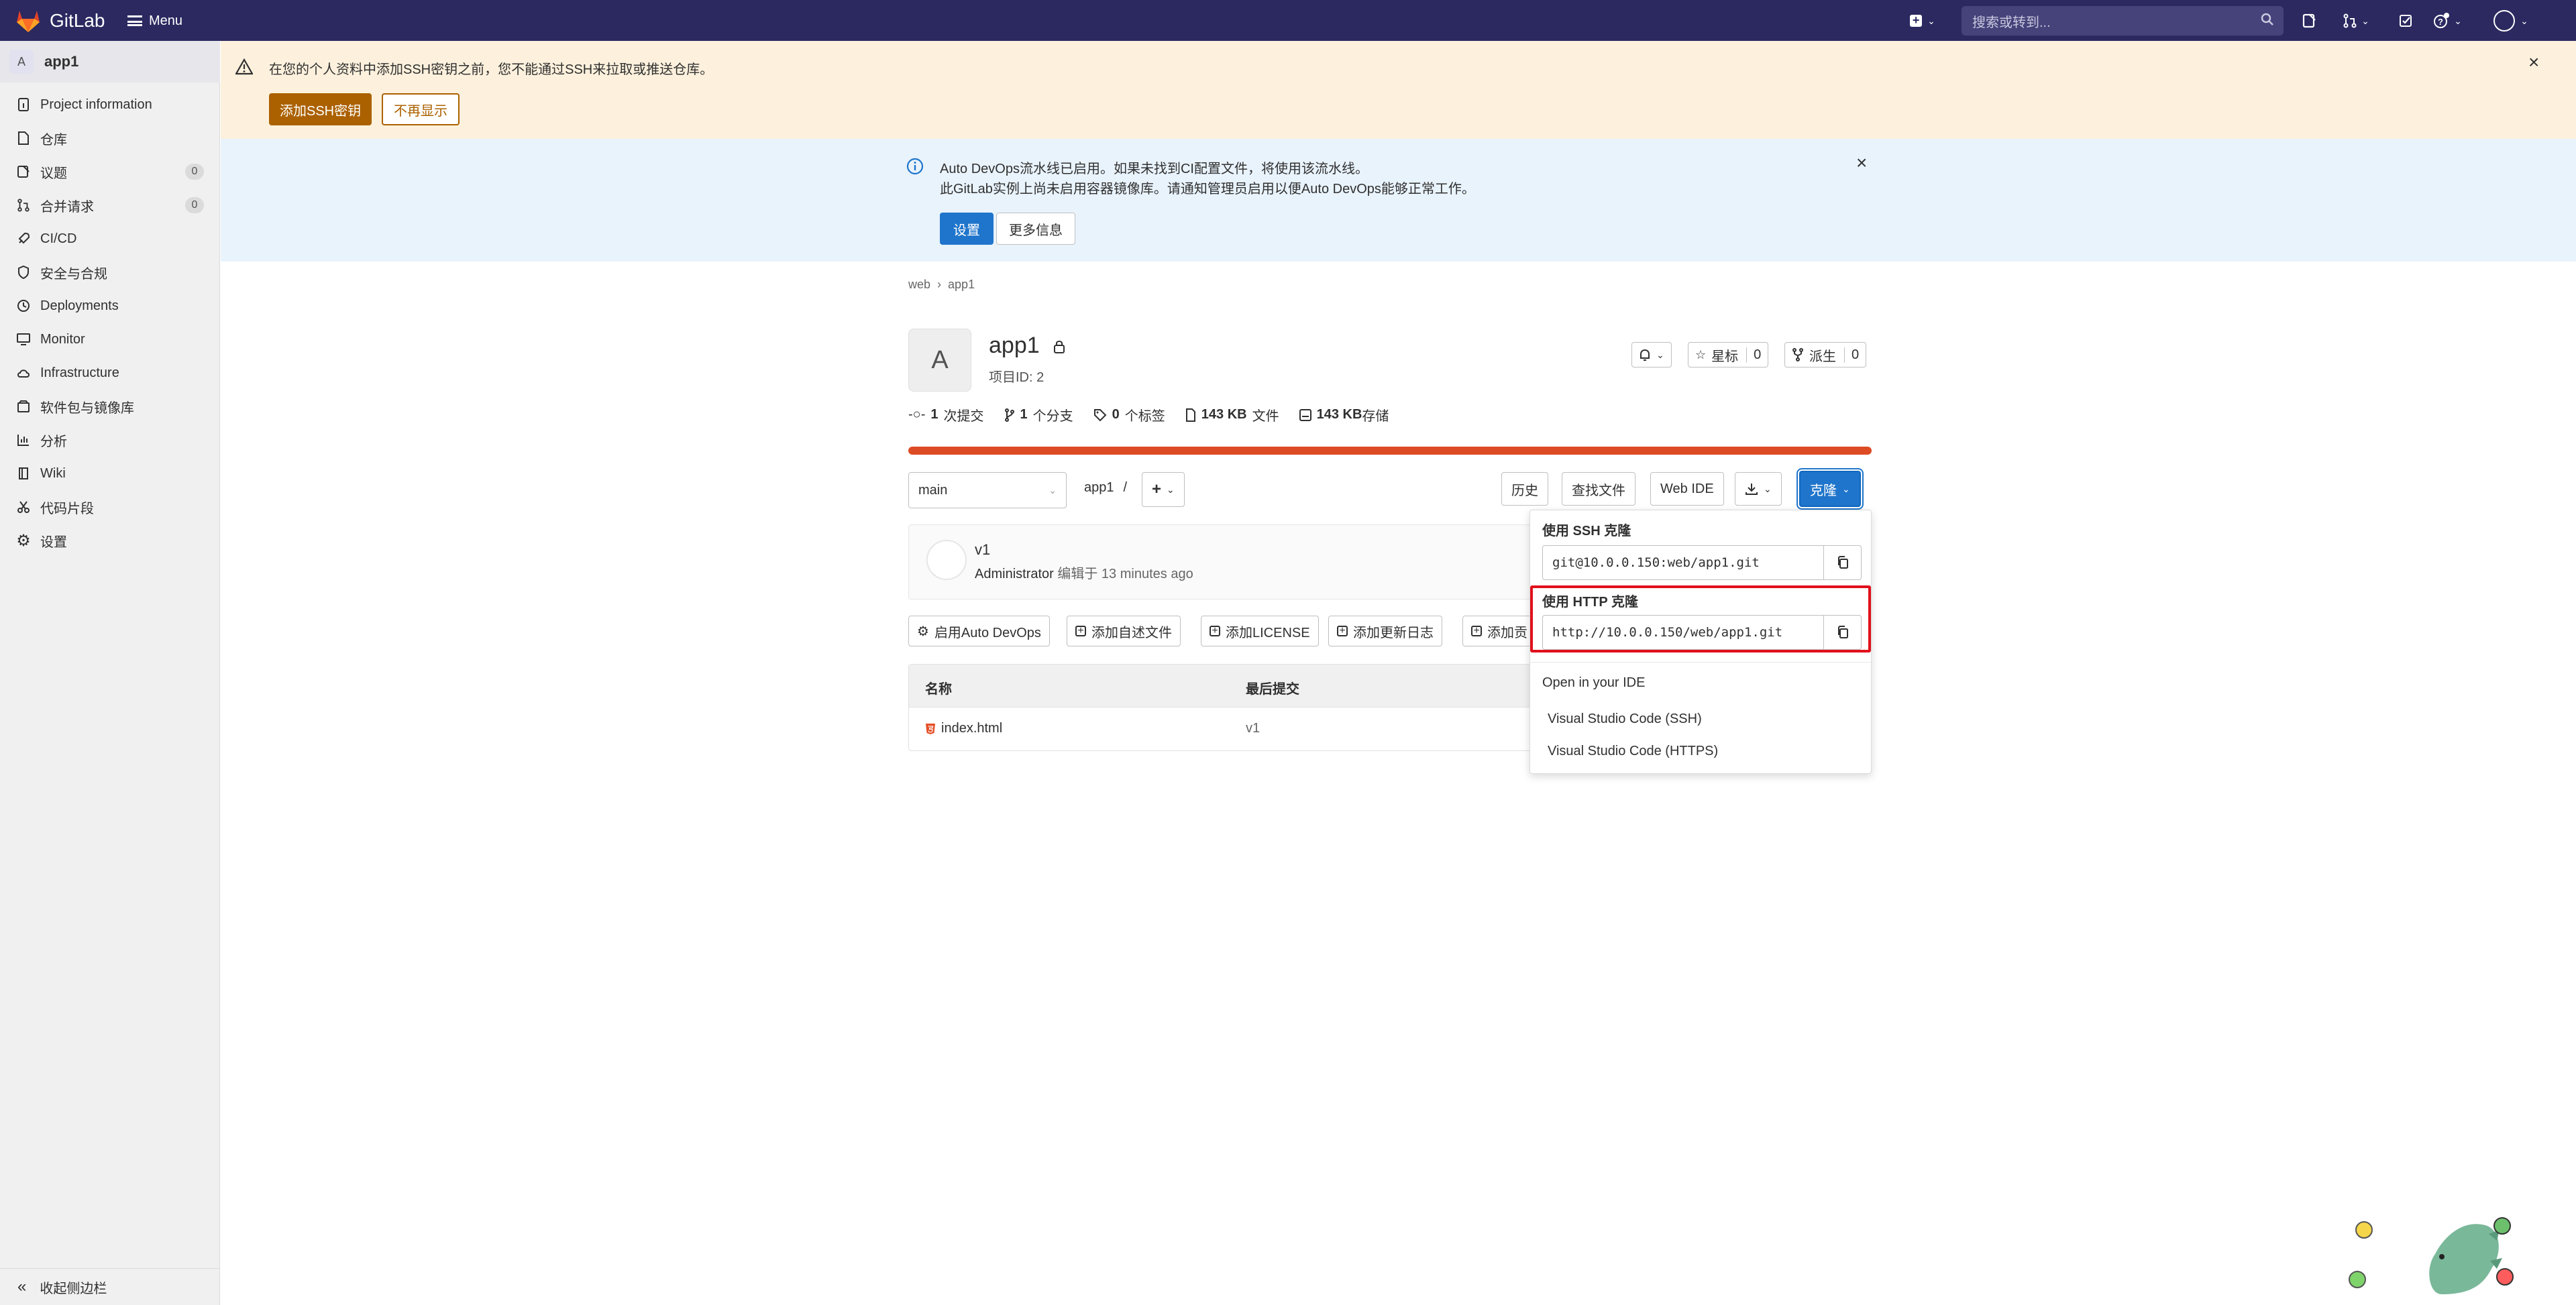 The height and width of the screenshot is (1305, 2576). I want to click on add-ssh-key-button: 添加SSH密钥, so click(320, 109).